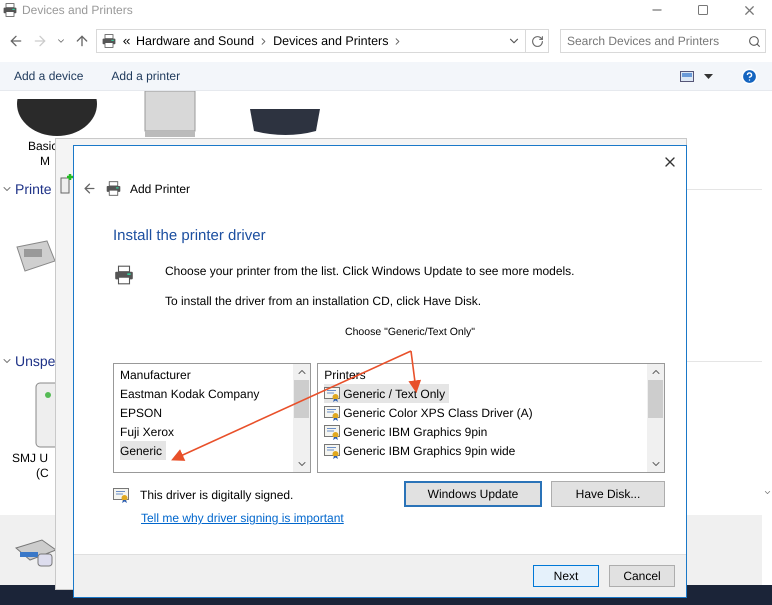 The width and height of the screenshot is (772, 605). What do you see at coordinates (687, 76) in the screenshot?
I see `view-icon` at bounding box center [687, 76].